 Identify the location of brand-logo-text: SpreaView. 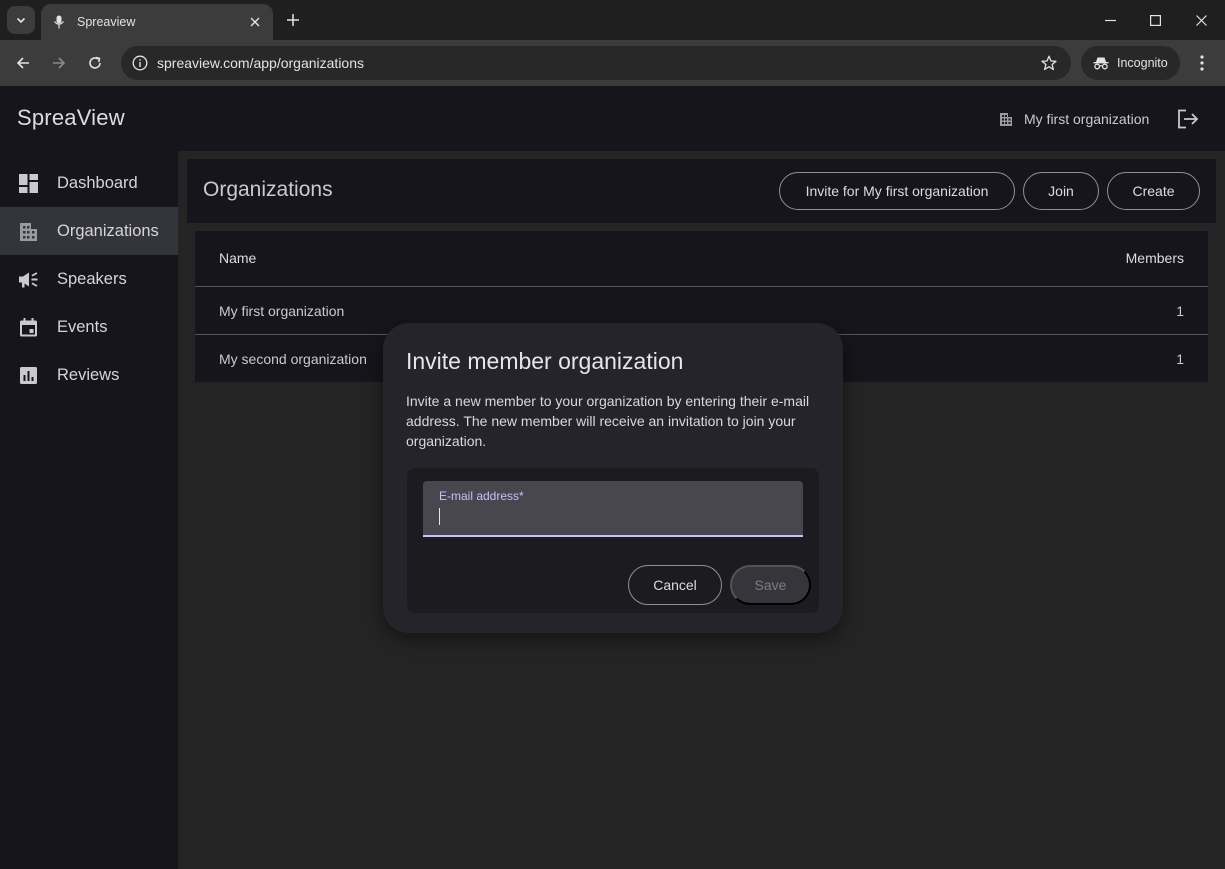
(71, 118).